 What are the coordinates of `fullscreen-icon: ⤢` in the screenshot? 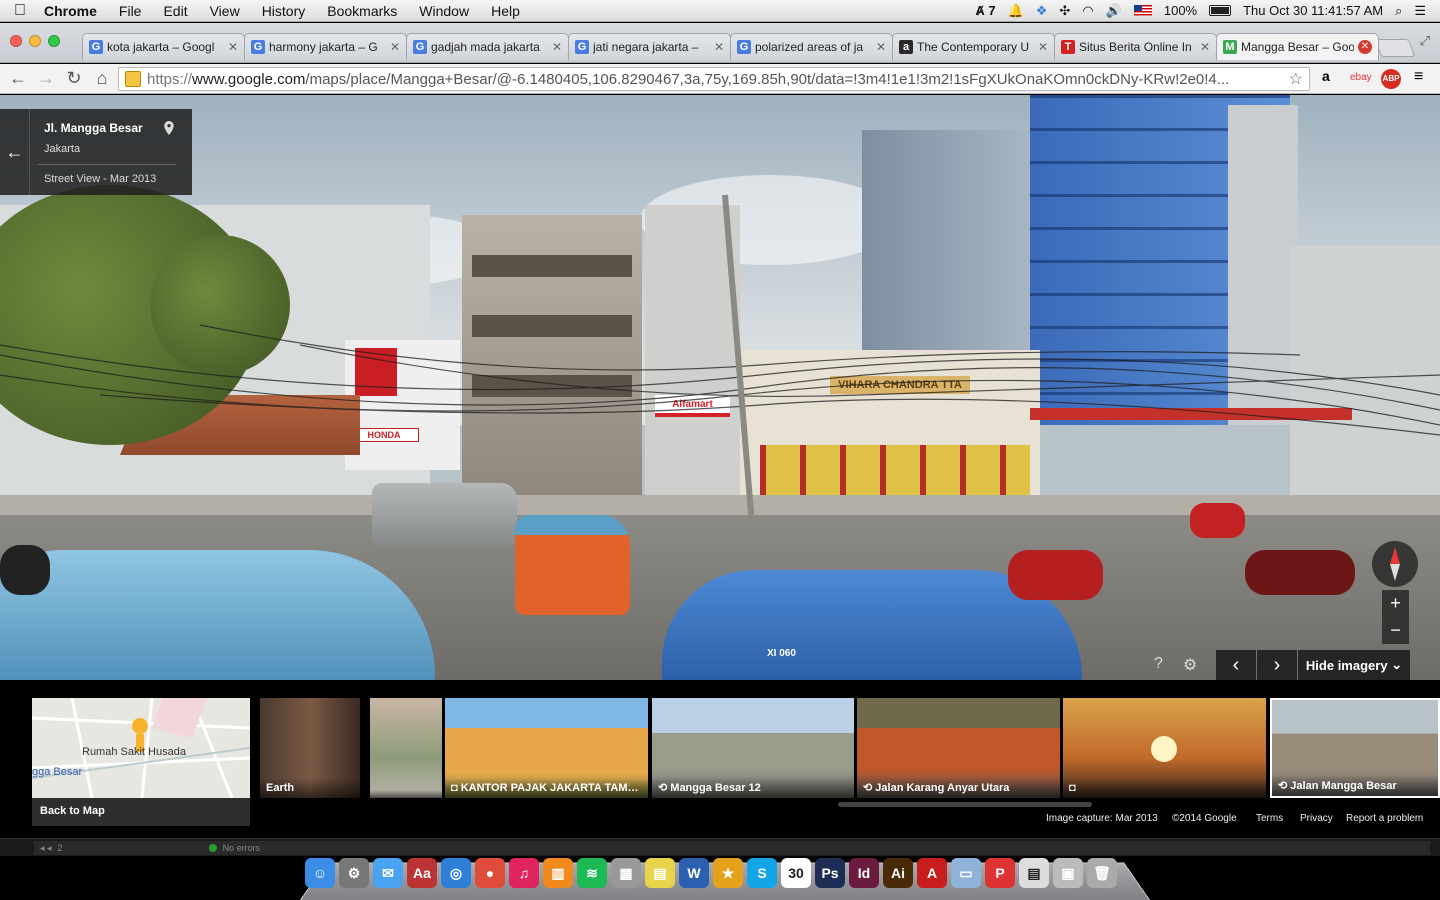 It's located at (1425, 41).